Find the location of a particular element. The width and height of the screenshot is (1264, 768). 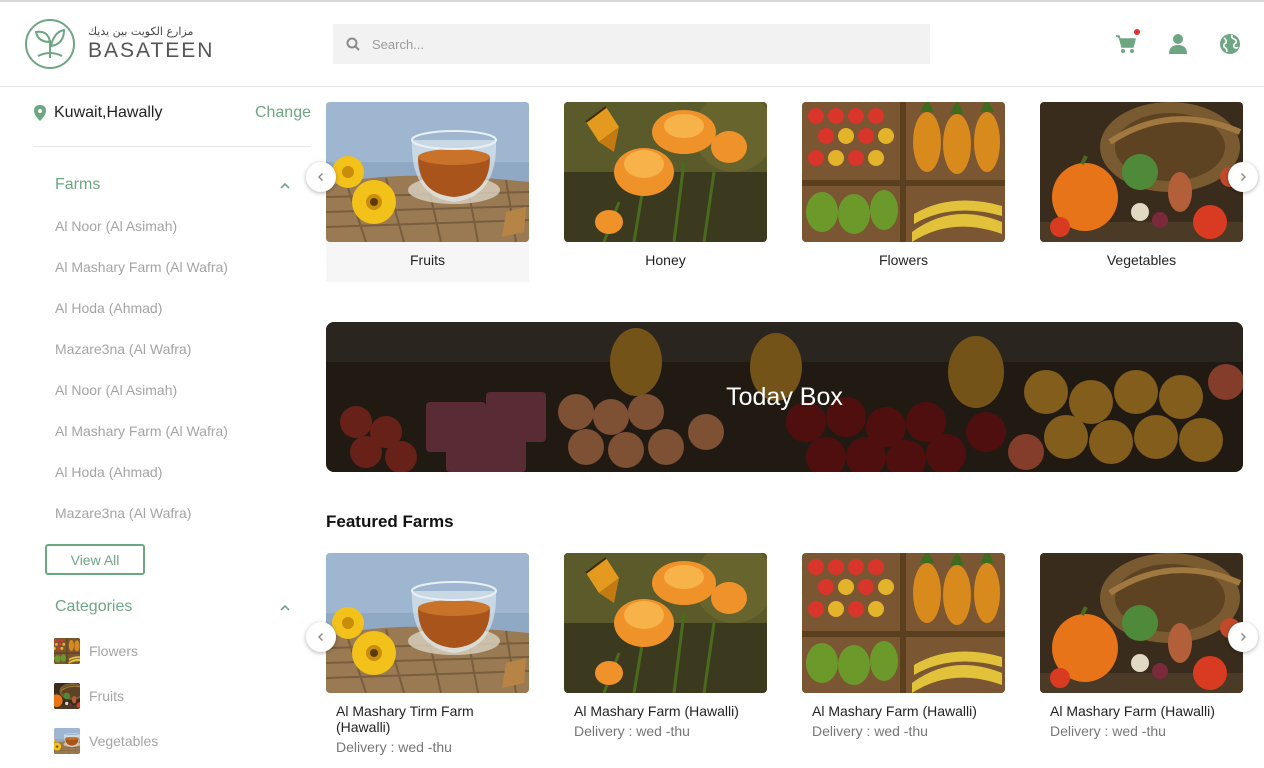

featured-prev-button is located at coordinates (321, 637).